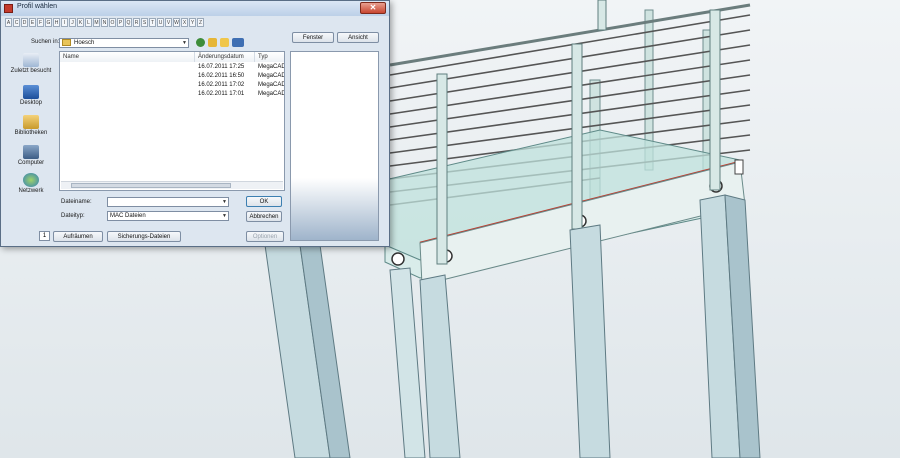 The height and width of the screenshot is (458, 900). I want to click on close-button: ✕, so click(373, 8).